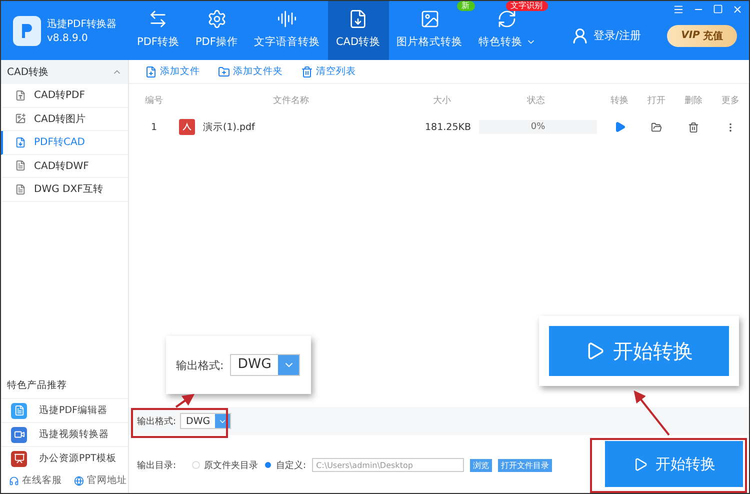 The image size is (750, 494). I want to click on video-icon, so click(19, 434).